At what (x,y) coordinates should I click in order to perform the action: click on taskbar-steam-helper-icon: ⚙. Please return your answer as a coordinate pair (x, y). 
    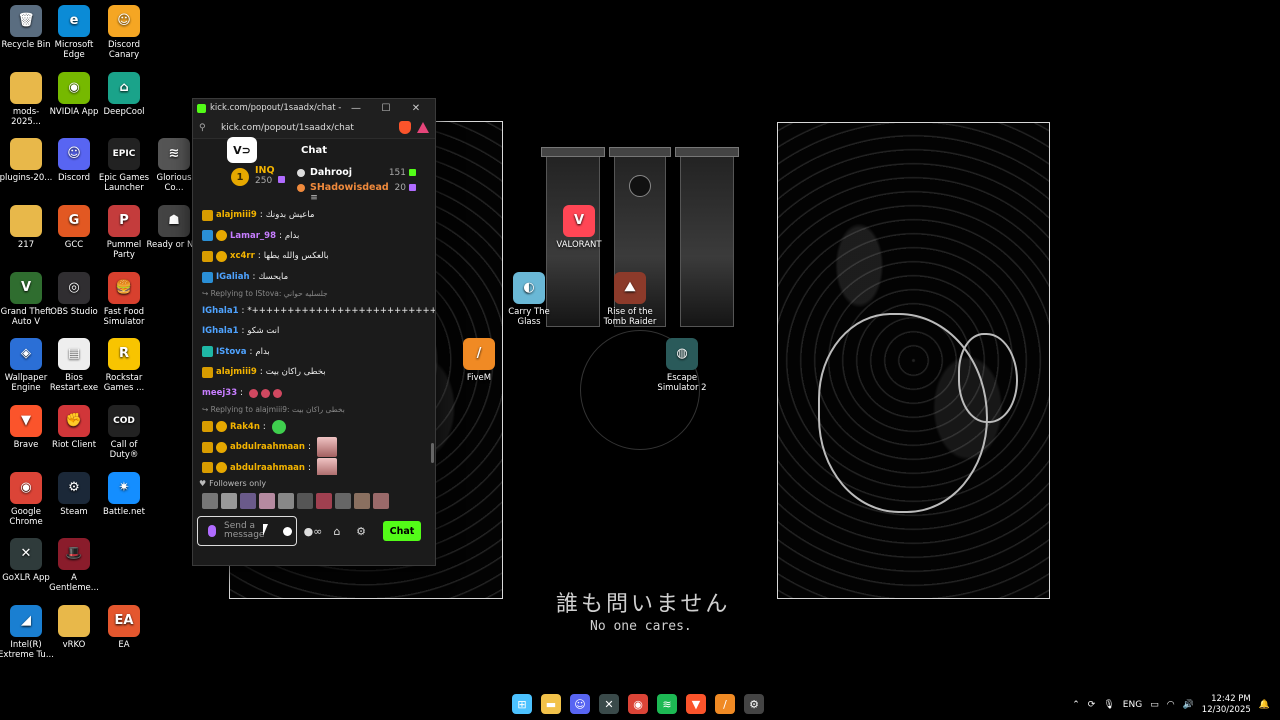
    Looking at the image, I should click on (754, 704).